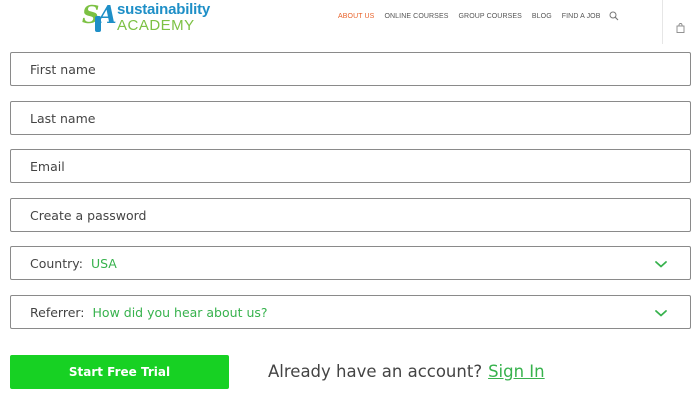 Image resolution: width=700 pixels, height=400 pixels. What do you see at coordinates (56, 263) in the screenshot?
I see `country-label: Country:` at bounding box center [56, 263].